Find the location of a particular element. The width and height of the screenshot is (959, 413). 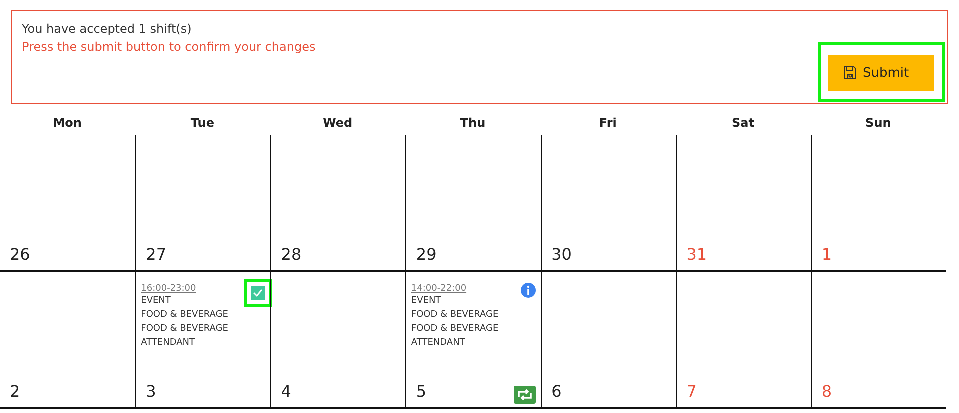

info-icon is located at coordinates (528, 290).